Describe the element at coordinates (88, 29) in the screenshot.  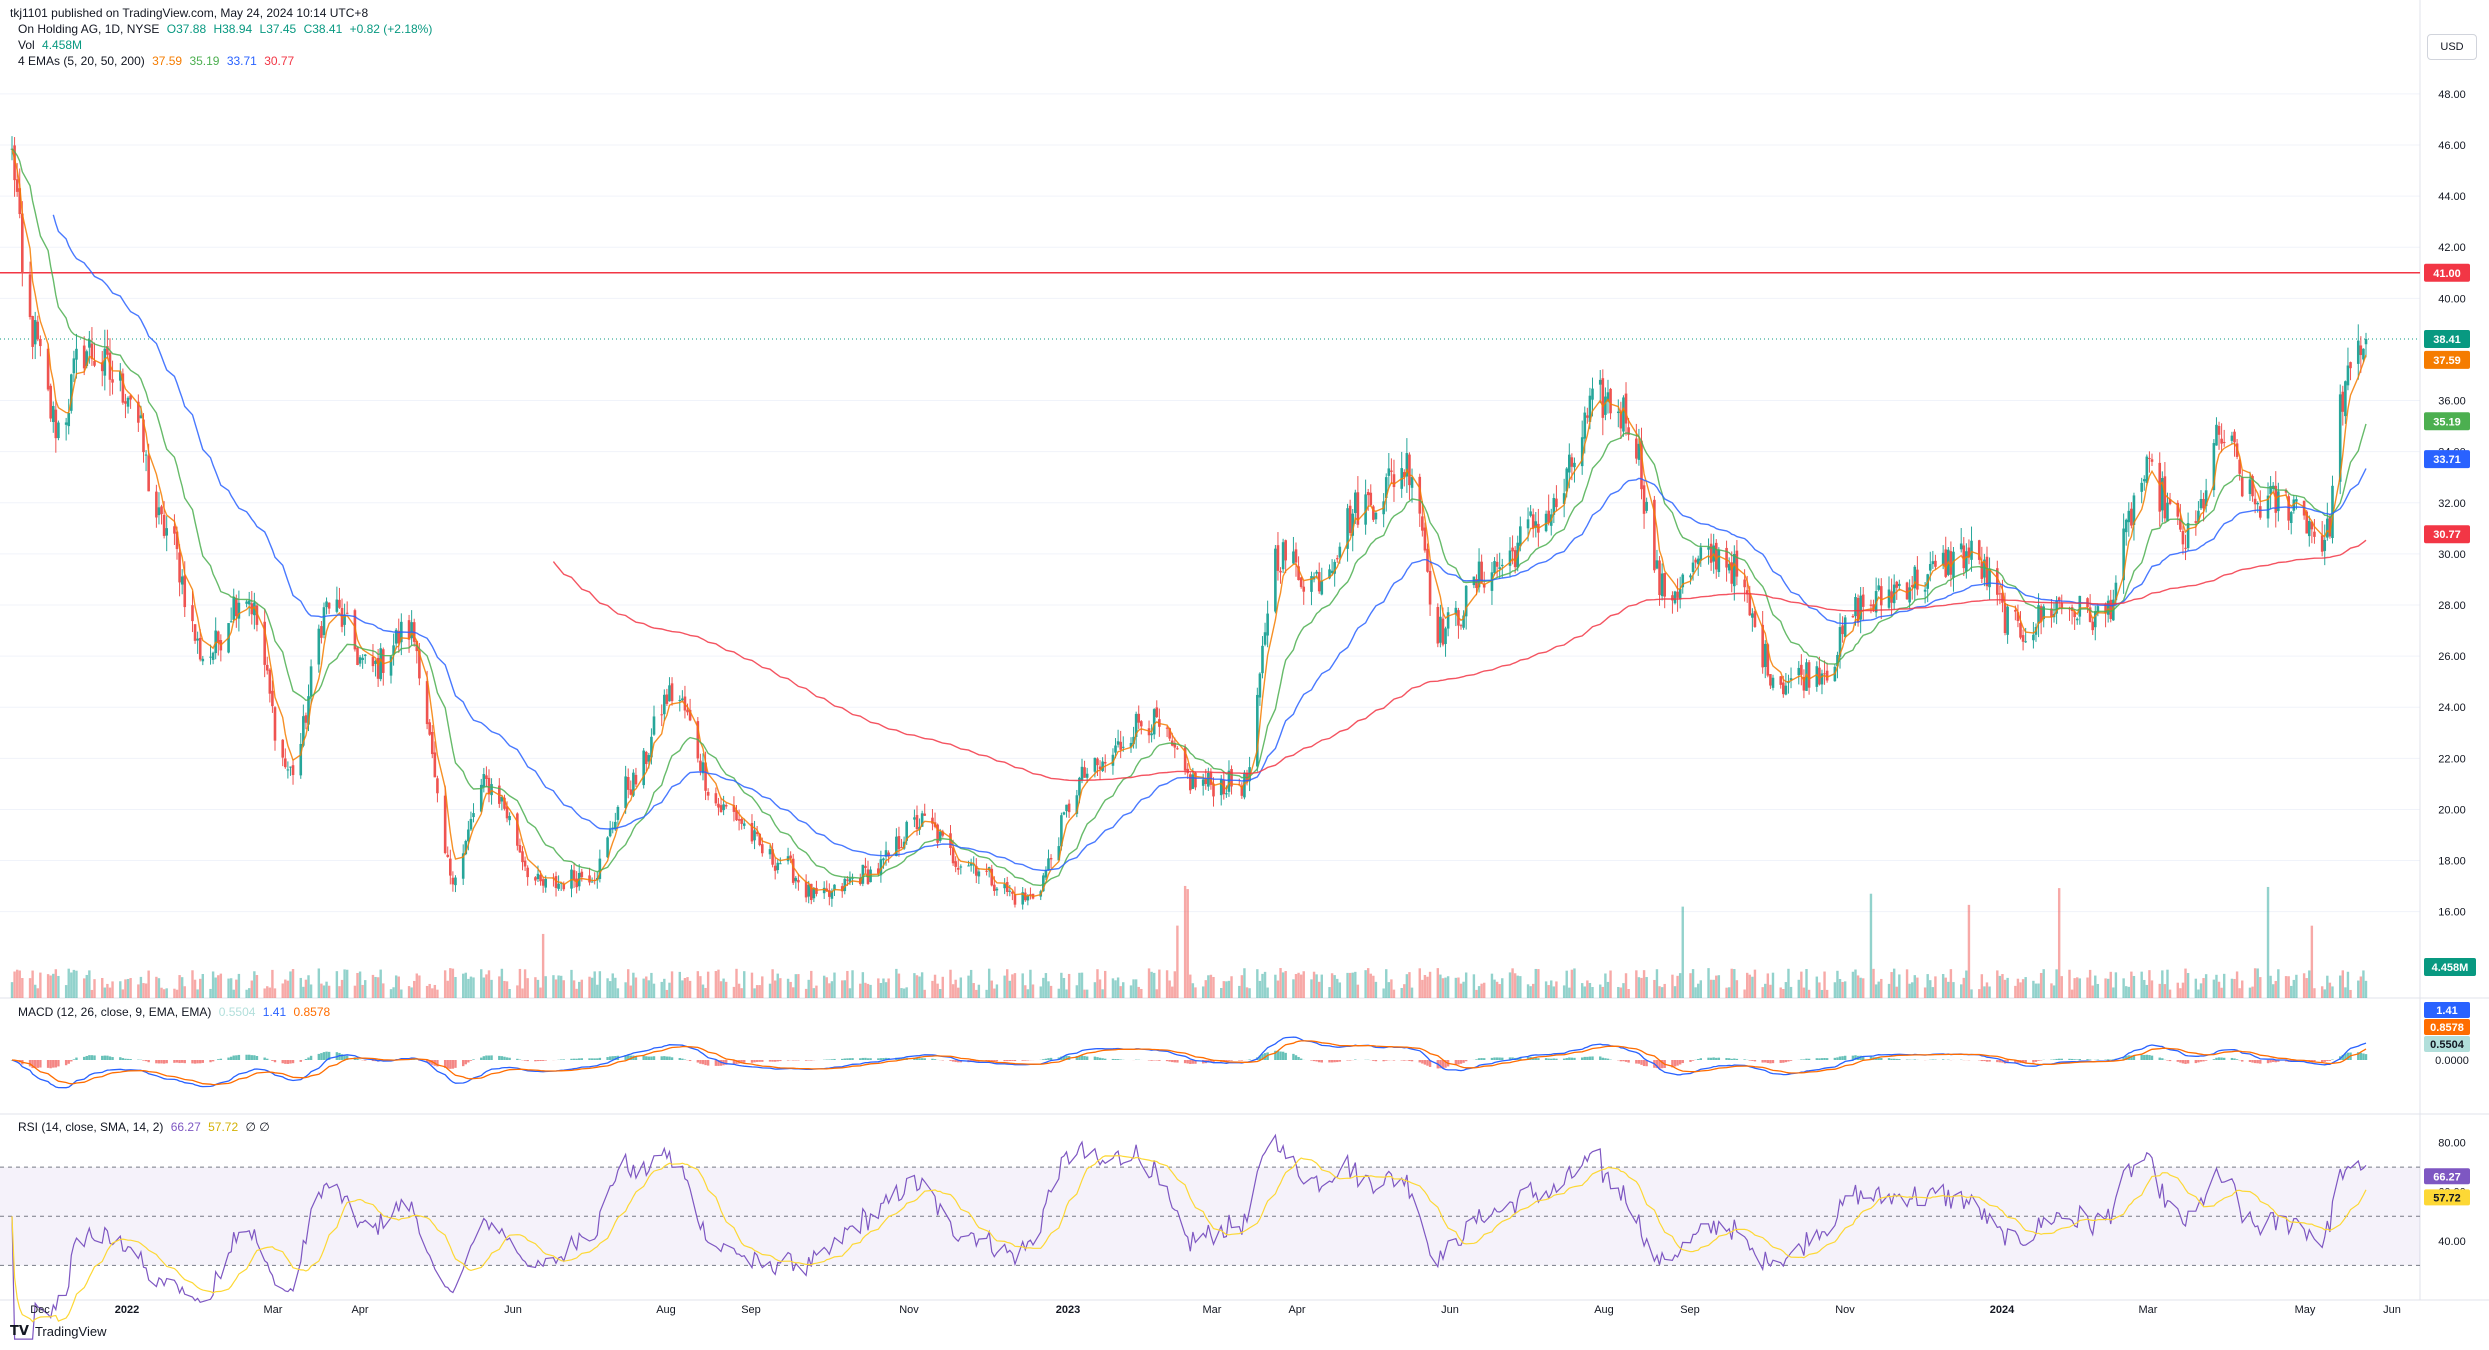
I see `symbol-name: On Holding AG, 1D, NYSE` at that location.